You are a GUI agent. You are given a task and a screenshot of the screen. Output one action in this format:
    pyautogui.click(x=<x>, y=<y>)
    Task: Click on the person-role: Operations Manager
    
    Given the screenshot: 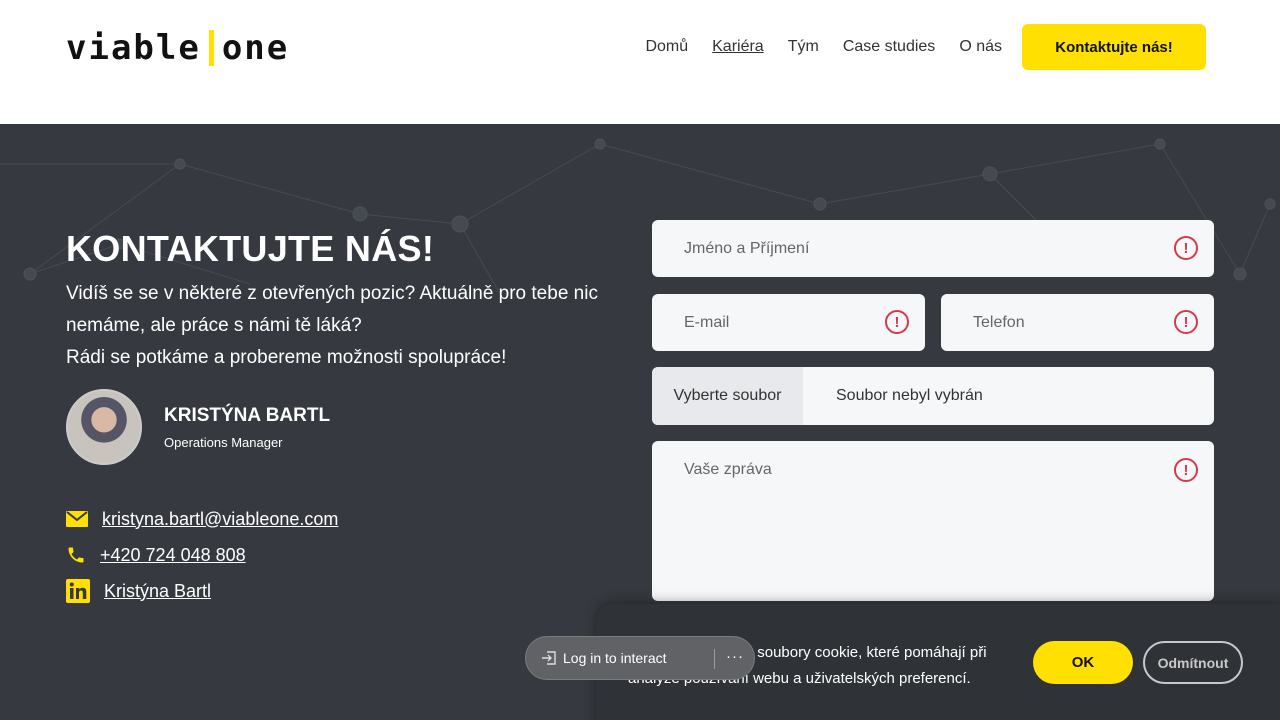 What is the action you would take?
    pyautogui.click(x=223, y=442)
    